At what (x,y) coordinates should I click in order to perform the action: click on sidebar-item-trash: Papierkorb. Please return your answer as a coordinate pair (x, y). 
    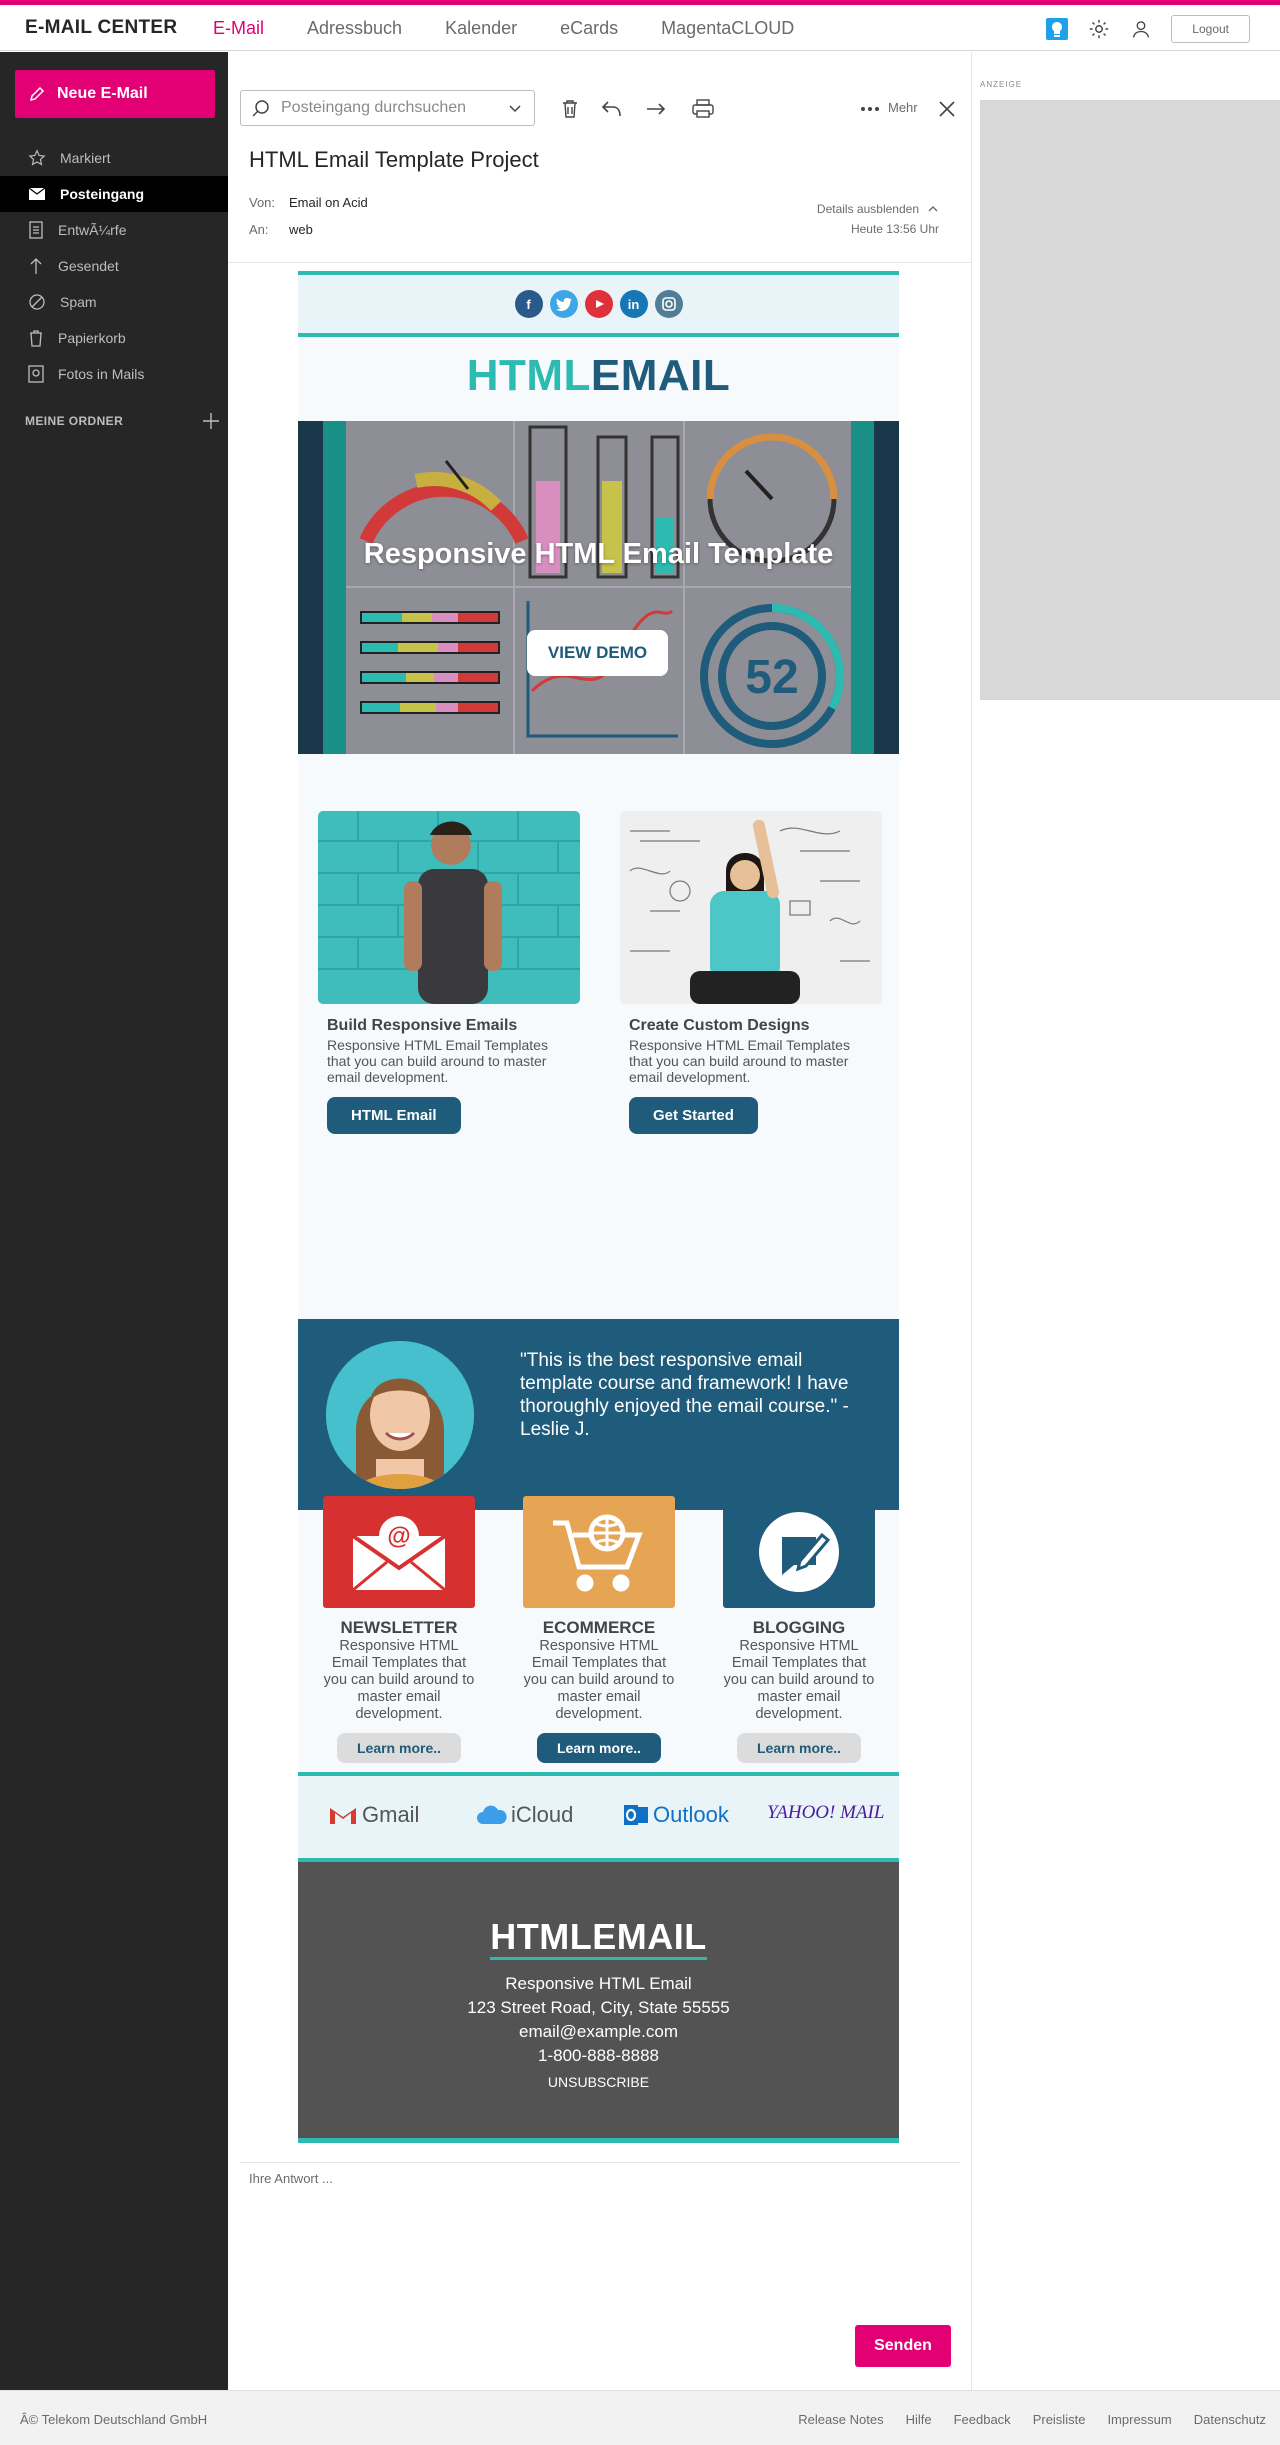
    Looking at the image, I should click on (114, 338).